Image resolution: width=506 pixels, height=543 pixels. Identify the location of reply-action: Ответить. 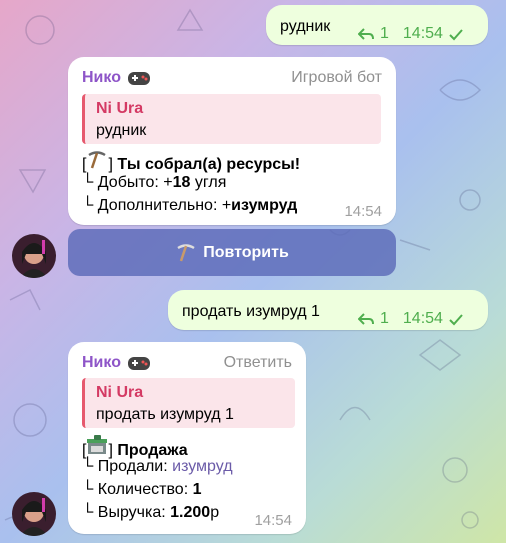
(258, 363).